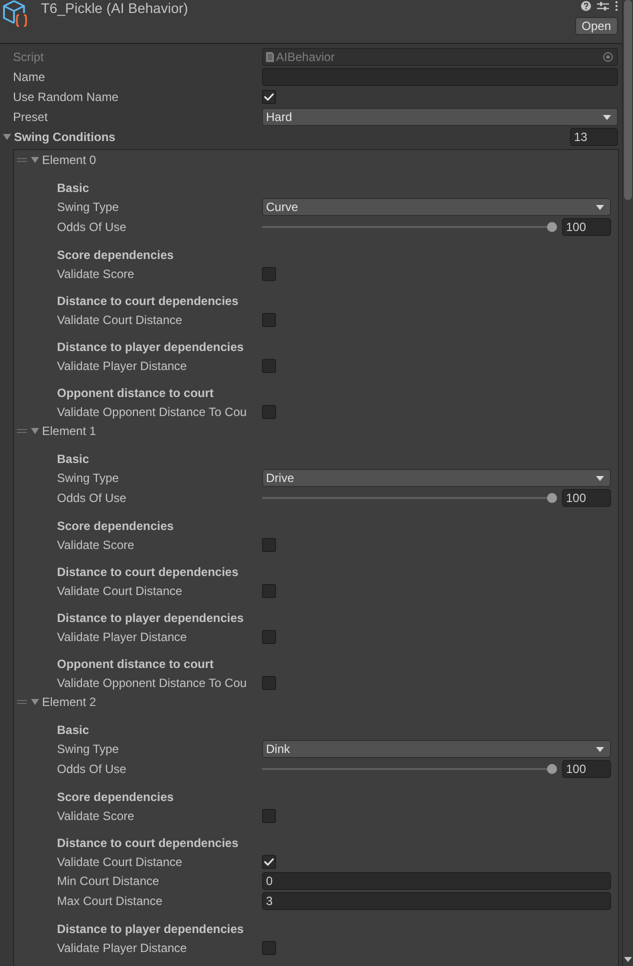  I want to click on field-label: Script, so click(29, 57).